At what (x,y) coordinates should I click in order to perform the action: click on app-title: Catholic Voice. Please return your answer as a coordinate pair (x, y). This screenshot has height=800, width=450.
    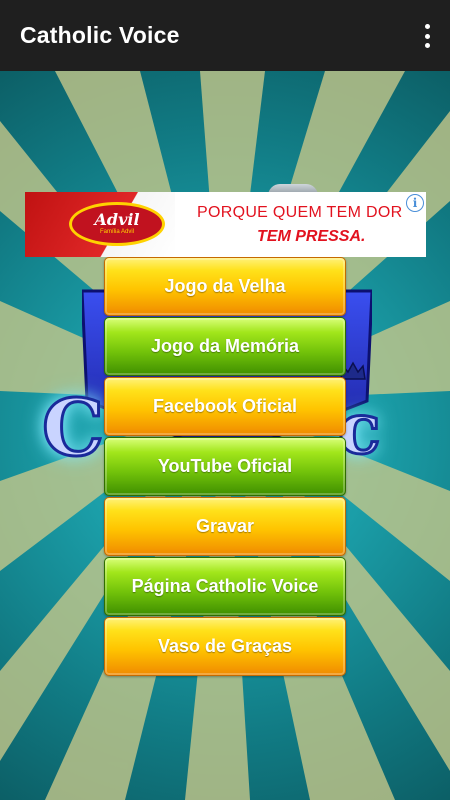
    Looking at the image, I should click on (100, 35).